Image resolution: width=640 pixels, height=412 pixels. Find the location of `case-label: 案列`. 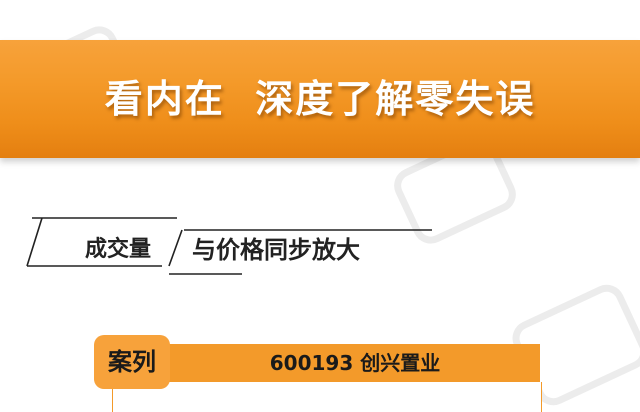

case-label: 案列 is located at coordinates (132, 362).